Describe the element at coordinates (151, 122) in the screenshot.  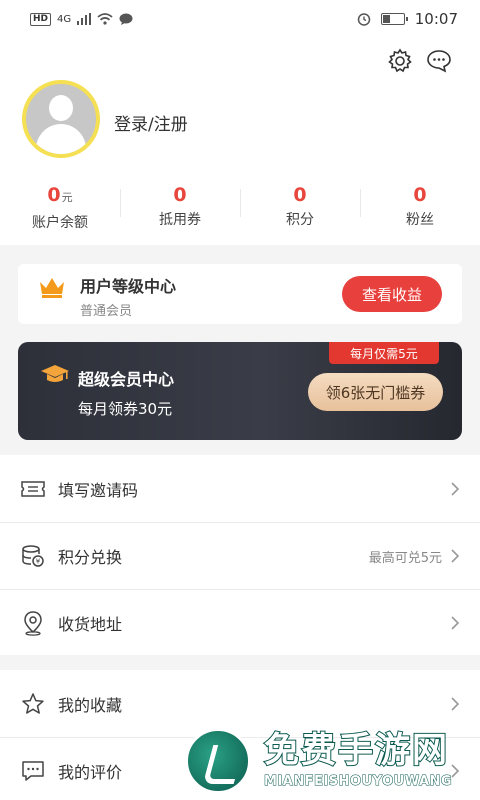
I see `login-register-link: 登录/注册` at that location.